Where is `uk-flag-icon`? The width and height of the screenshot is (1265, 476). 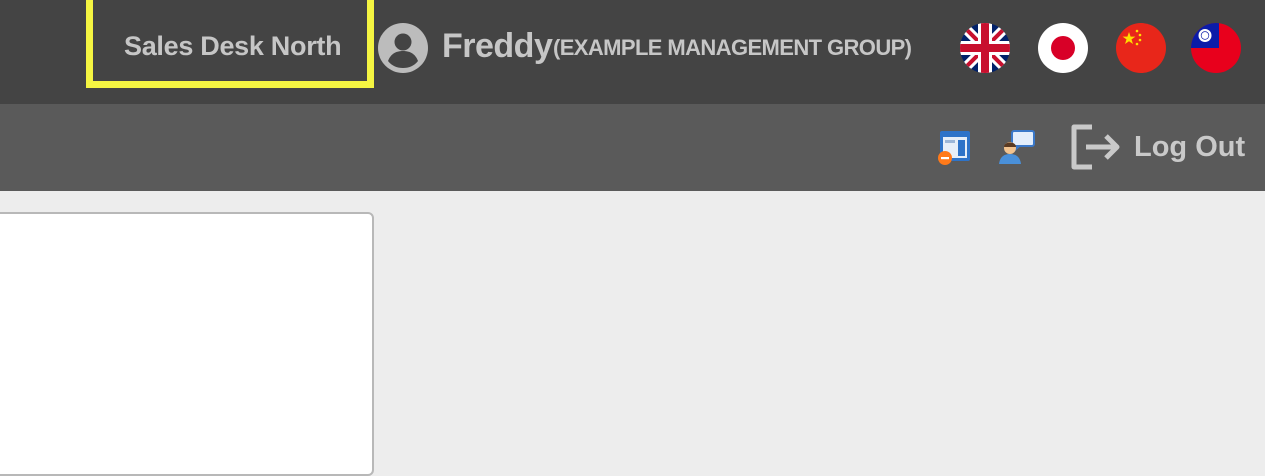 uk-flag-icon is located at coordinates (985, 48).